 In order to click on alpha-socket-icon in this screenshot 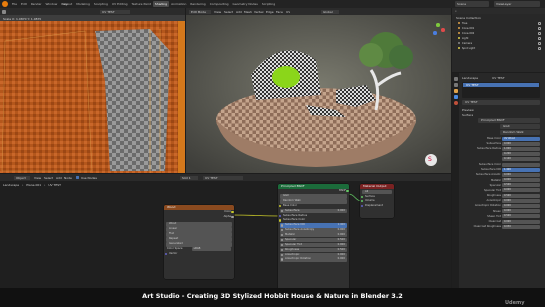, I will do `click(232, 216)`.